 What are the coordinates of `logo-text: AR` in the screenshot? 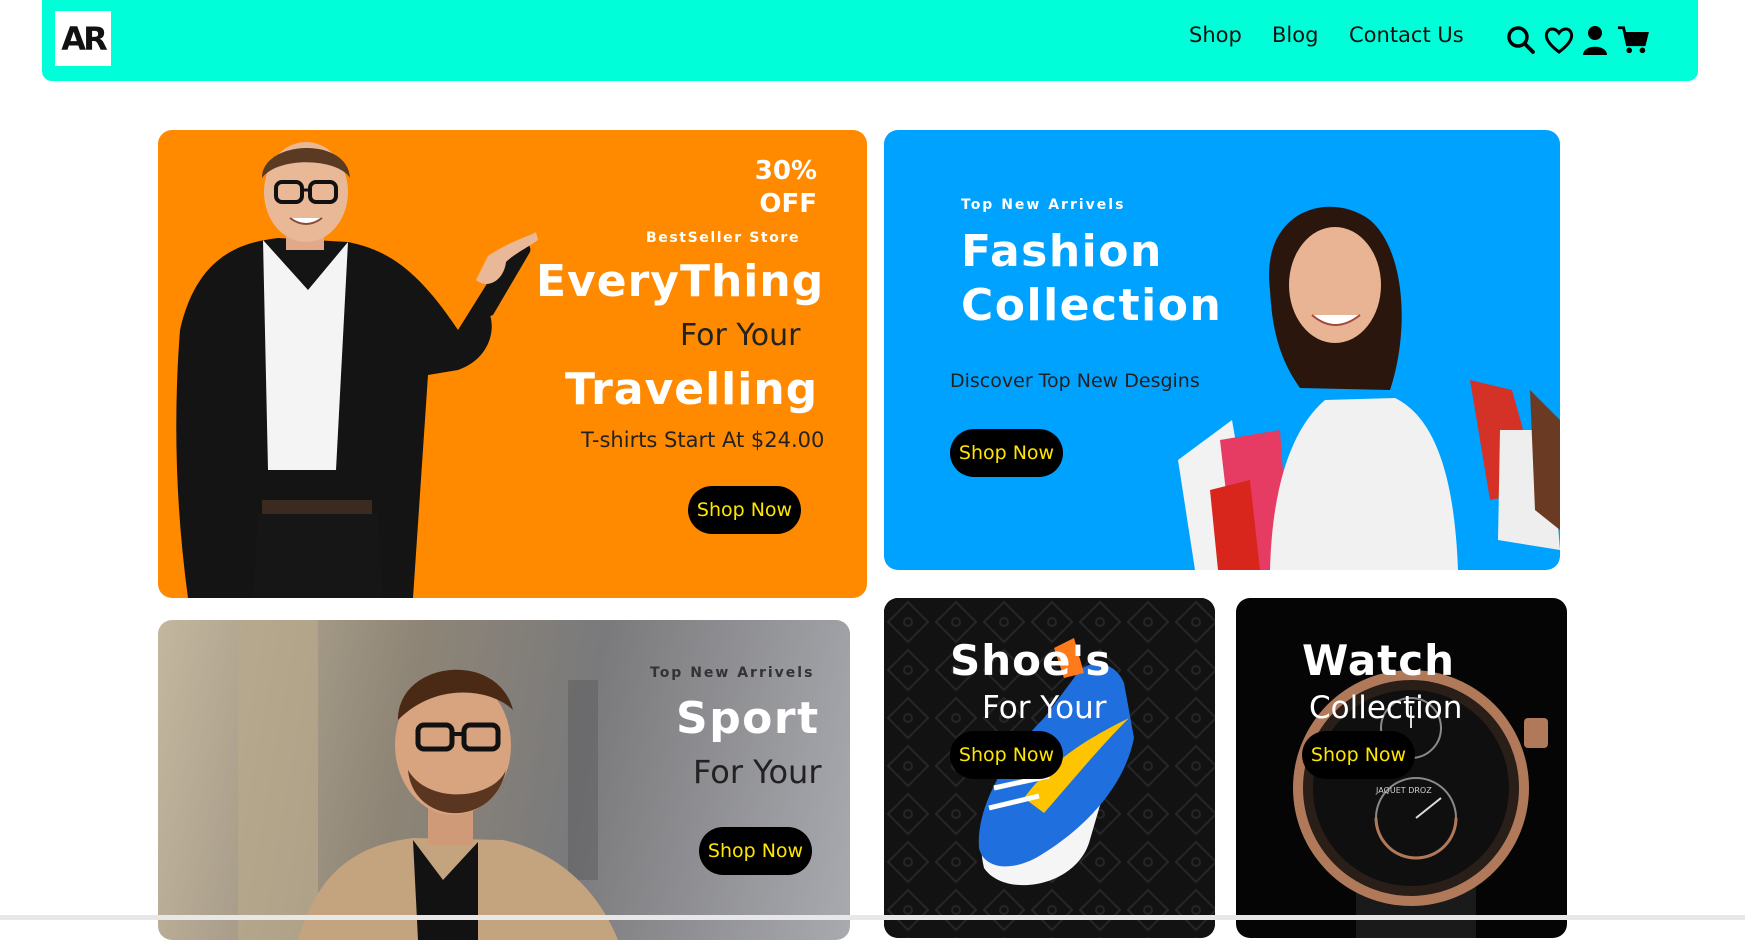 It's located at (84, 38).